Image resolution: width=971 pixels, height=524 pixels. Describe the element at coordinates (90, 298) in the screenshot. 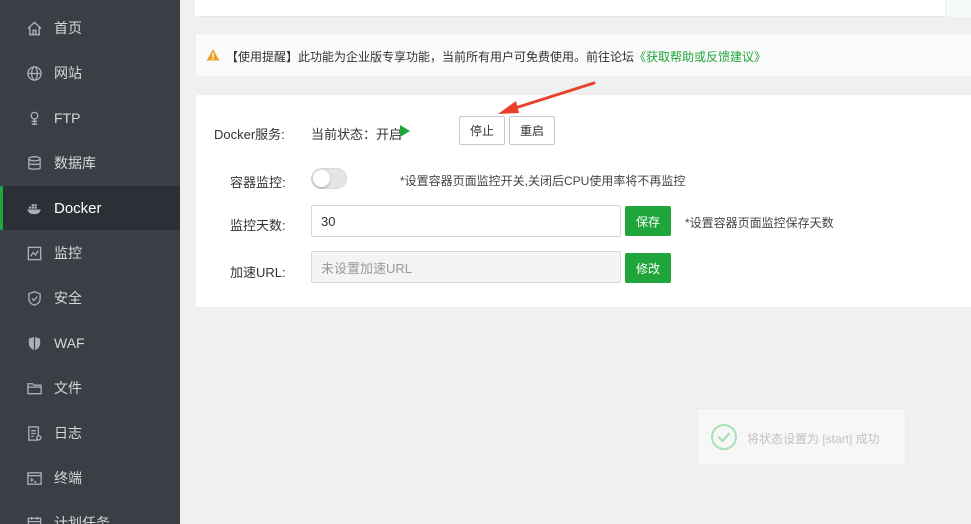

I see `sidebar-item-security: 安全` at that location.